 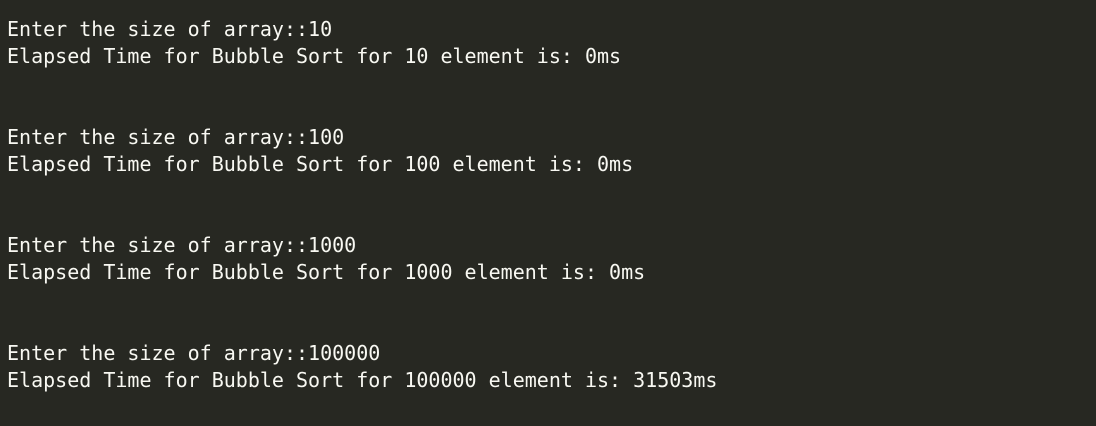 What do you see at coordinates (182, 245) in the screenshot?
I see `prompt-line: Enter the size of array::1000` at bounding box center [182, 245].